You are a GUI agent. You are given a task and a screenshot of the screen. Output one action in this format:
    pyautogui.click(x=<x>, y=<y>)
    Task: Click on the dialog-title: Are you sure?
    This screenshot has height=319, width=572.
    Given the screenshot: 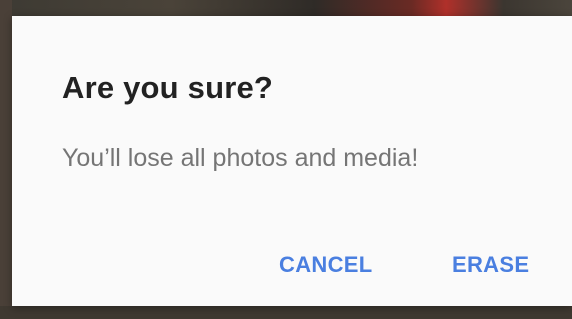 What is the action you would take?
    pyautogui.click(x=168, y=87)
    